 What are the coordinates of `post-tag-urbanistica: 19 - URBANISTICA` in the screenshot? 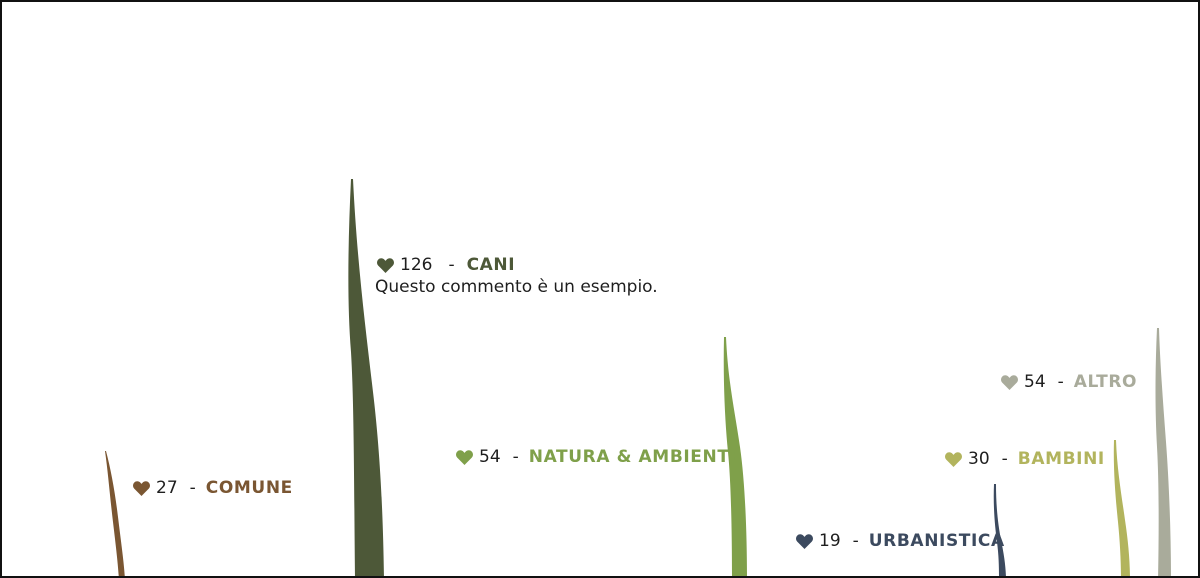 It's located at (900, 541).